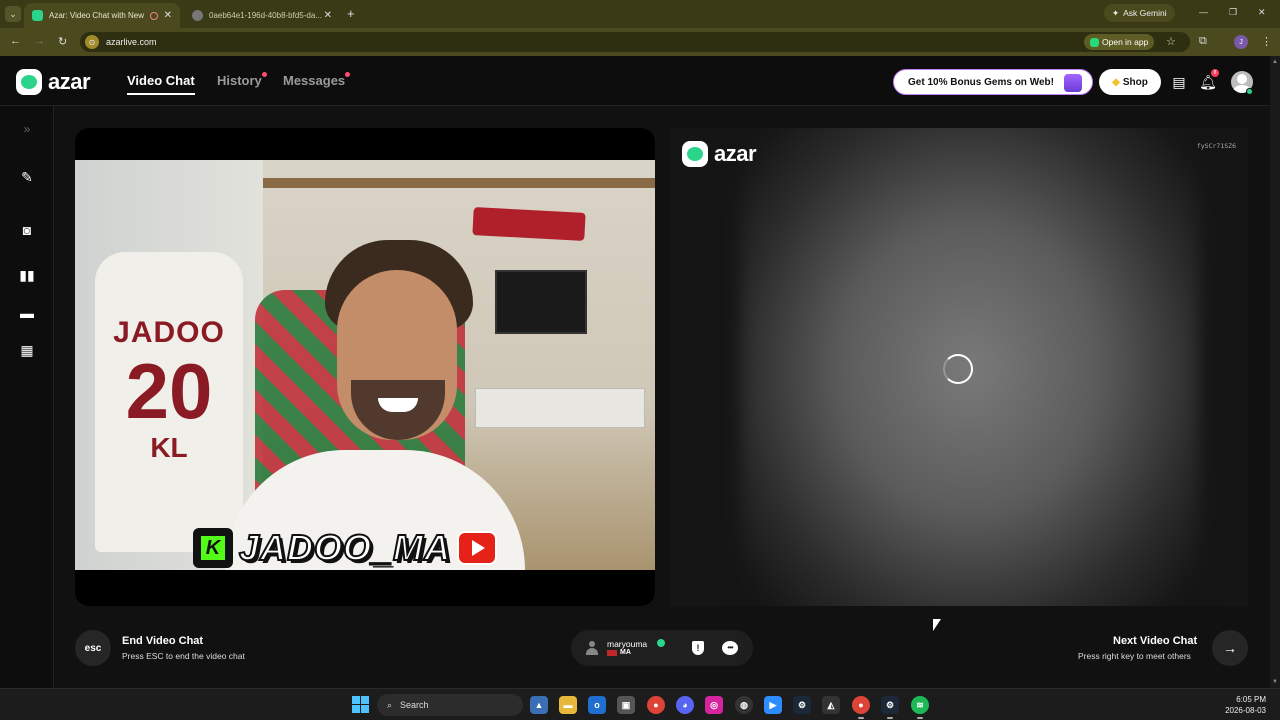 The image size is (1280, 720). I want to click on steam-icon: ⚙, so click(802, 705).